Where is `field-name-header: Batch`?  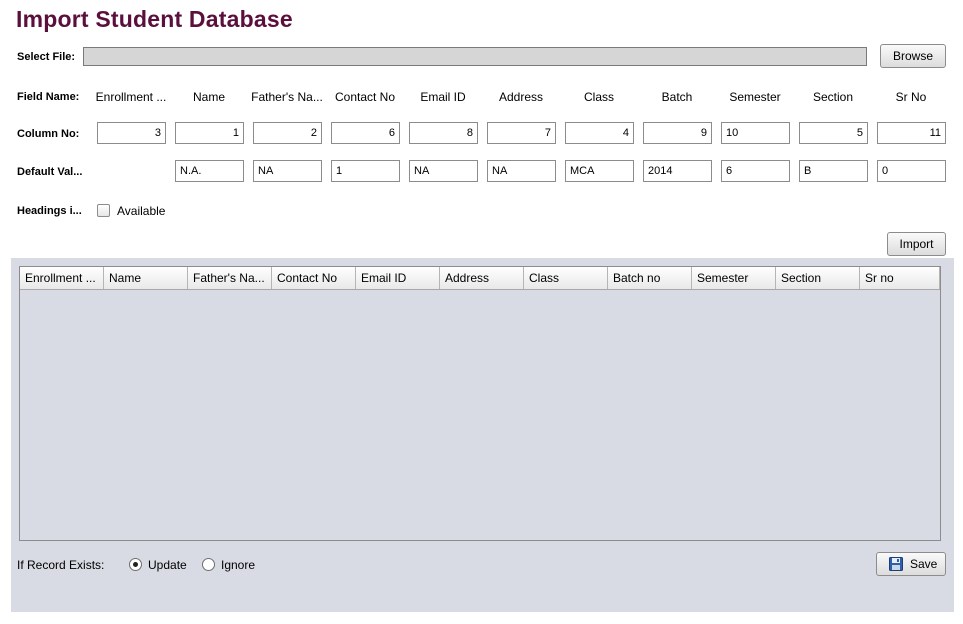
field-name-header: Batch is located at coordinates (677, 97).